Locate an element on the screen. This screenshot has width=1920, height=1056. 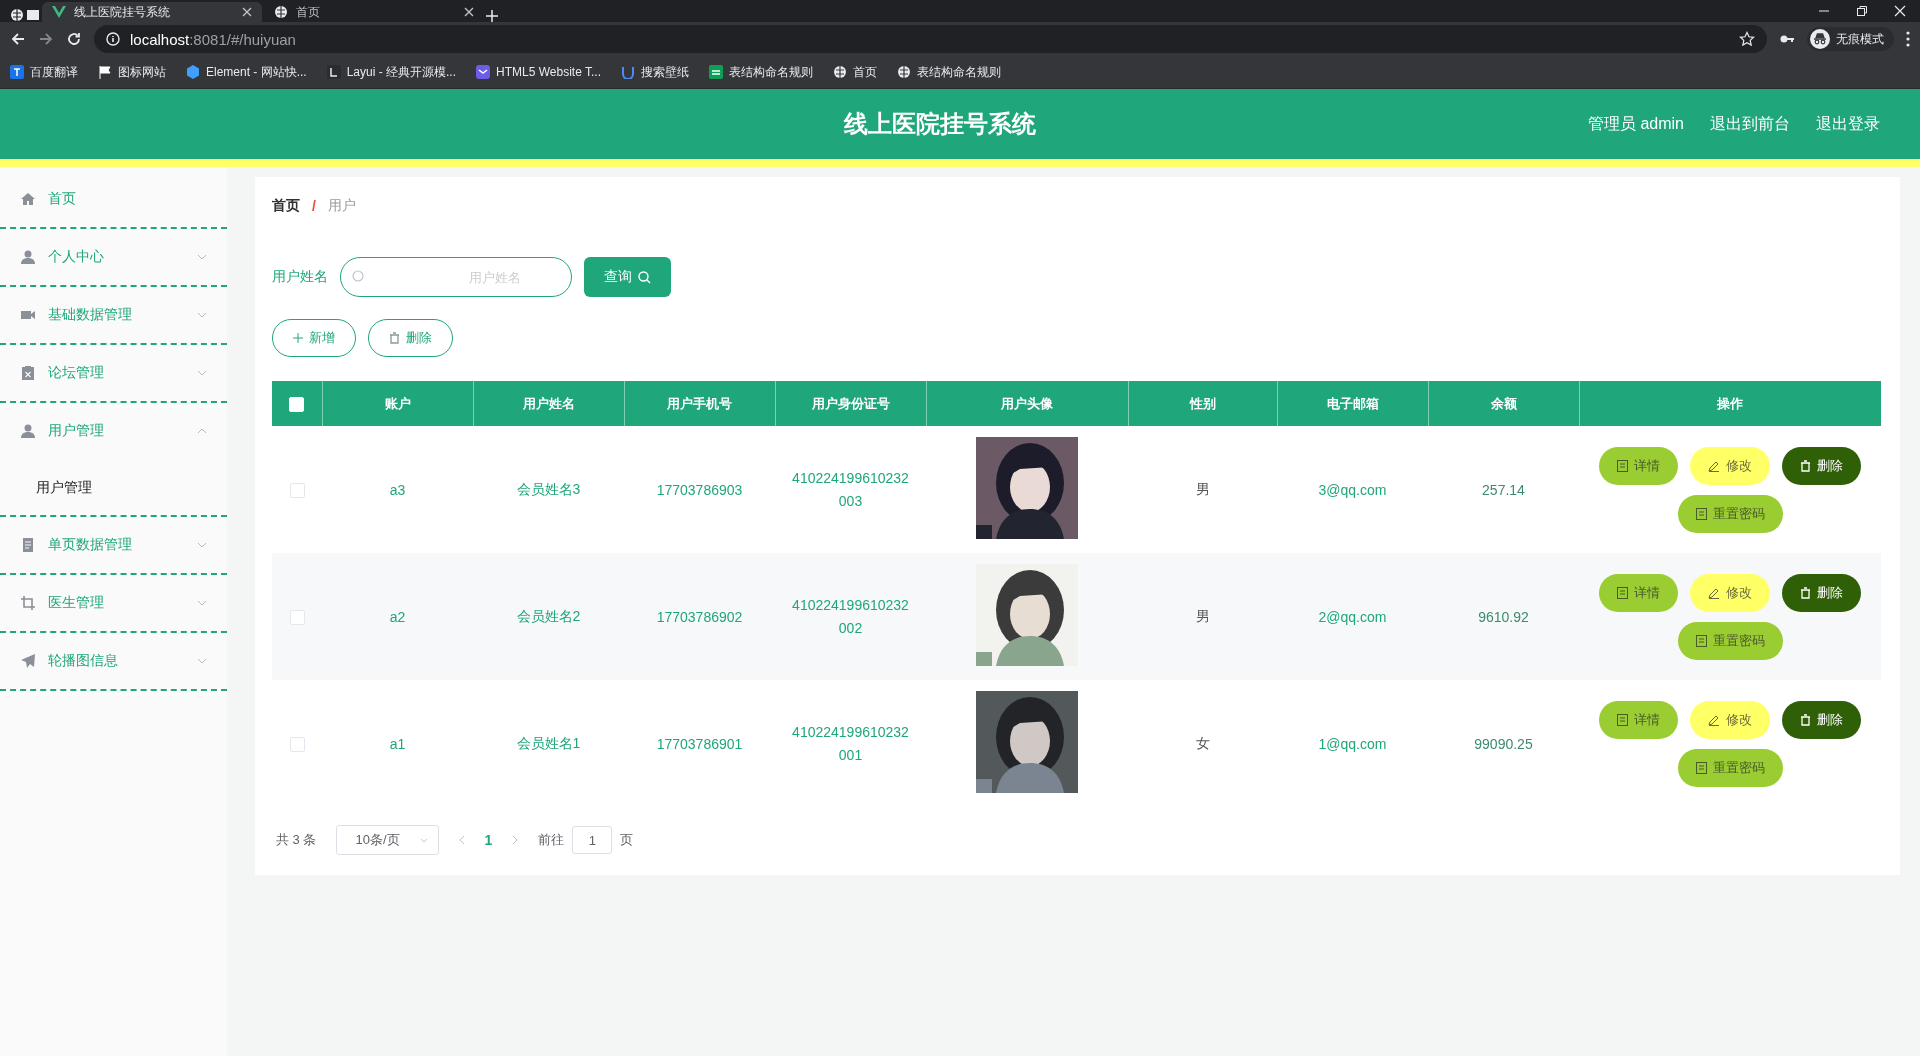
browser-tab: 线上医院挂号系统 is located at coordinates (152, 12).